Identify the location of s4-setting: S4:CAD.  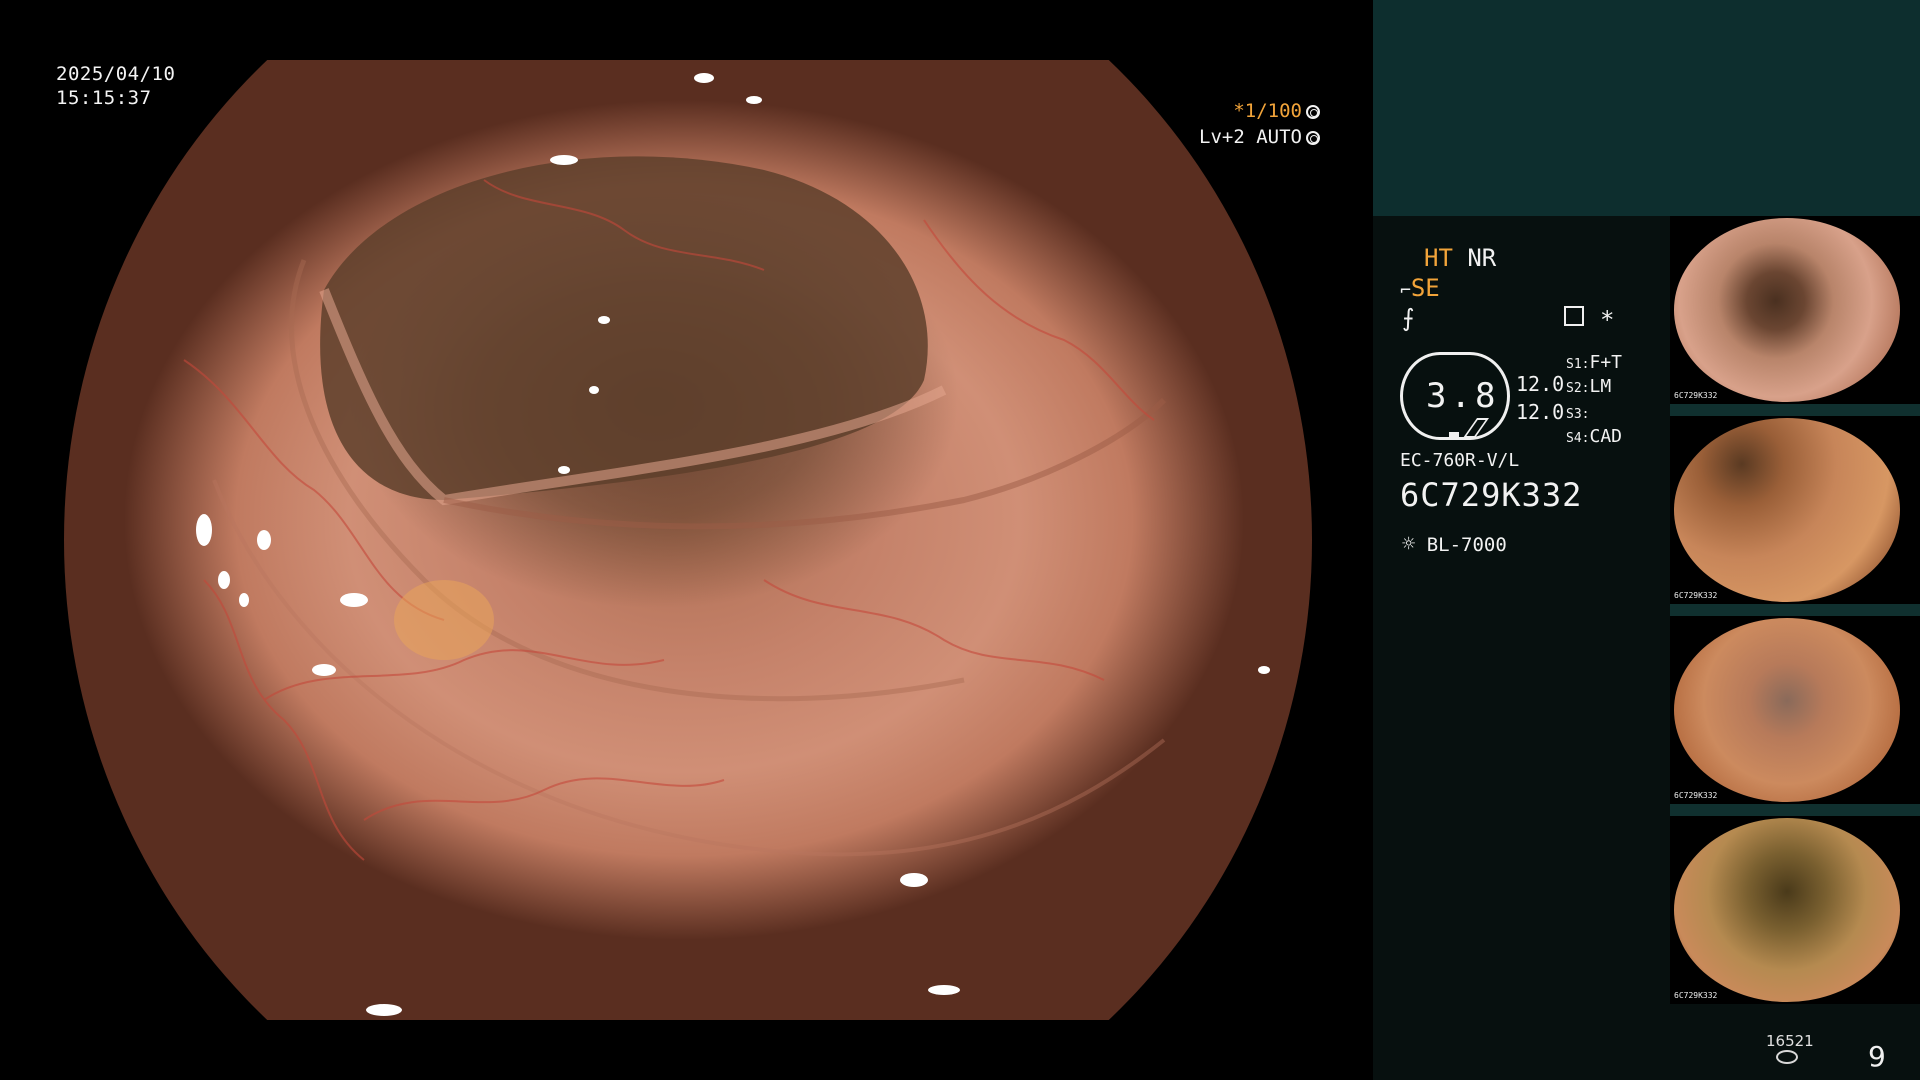
(1594, 436).